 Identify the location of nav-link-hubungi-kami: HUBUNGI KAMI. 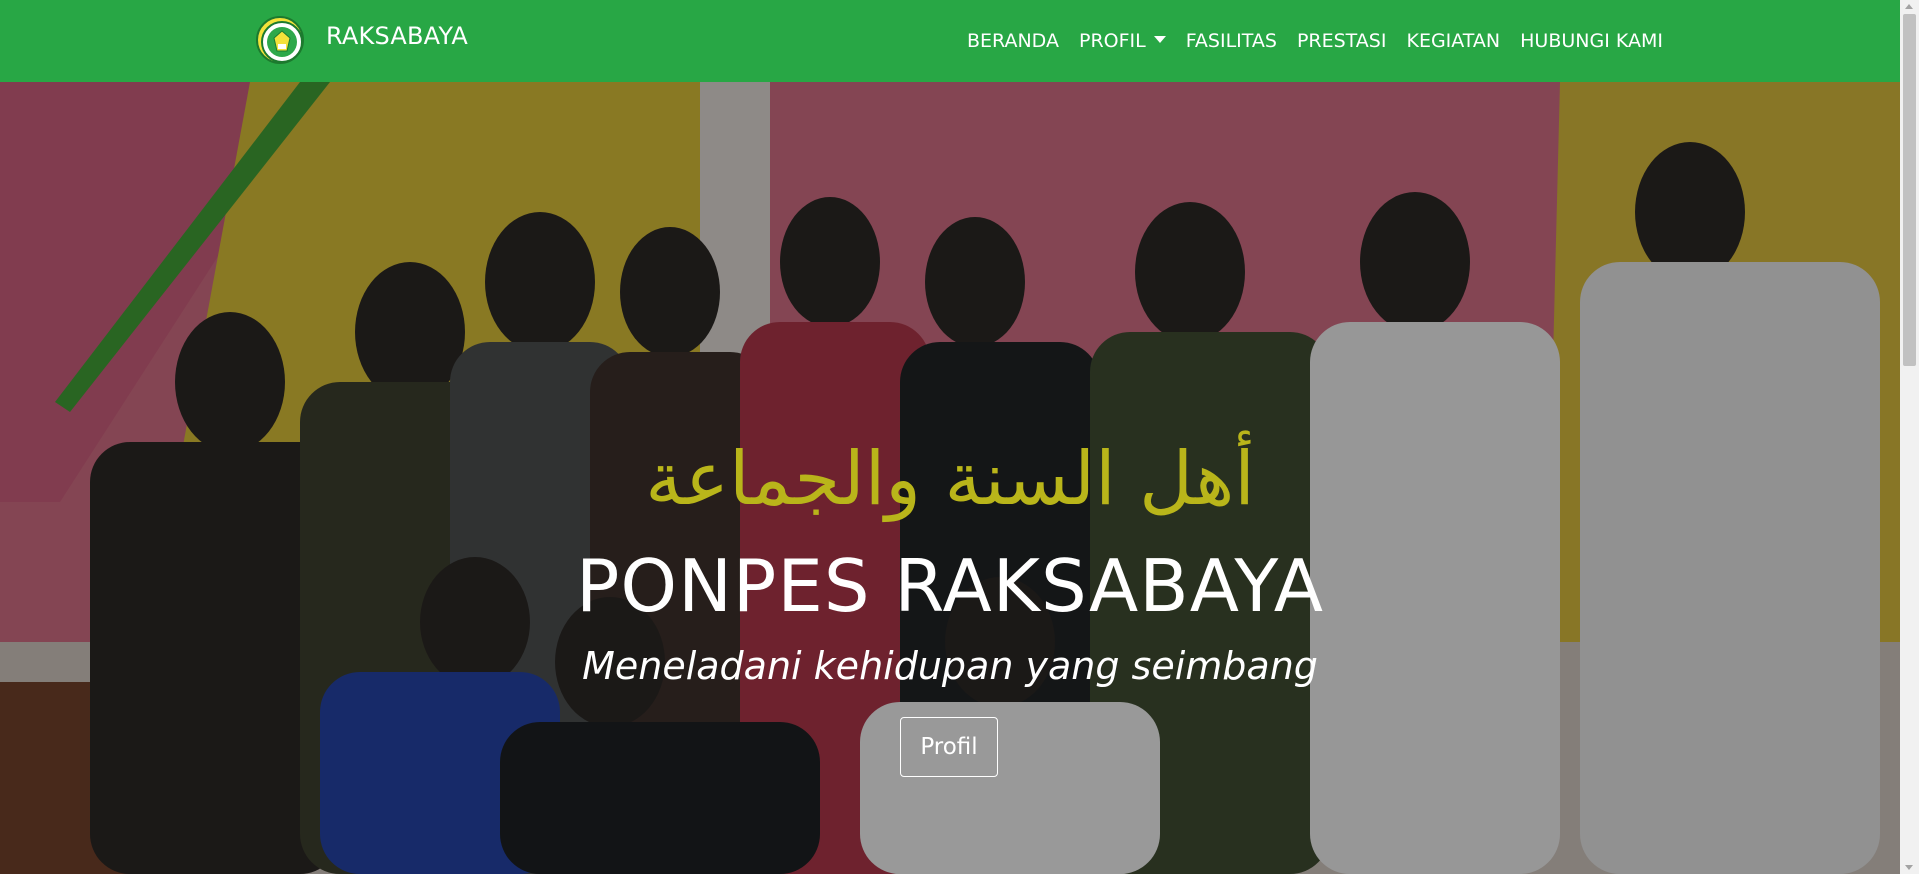
(1591, 41).